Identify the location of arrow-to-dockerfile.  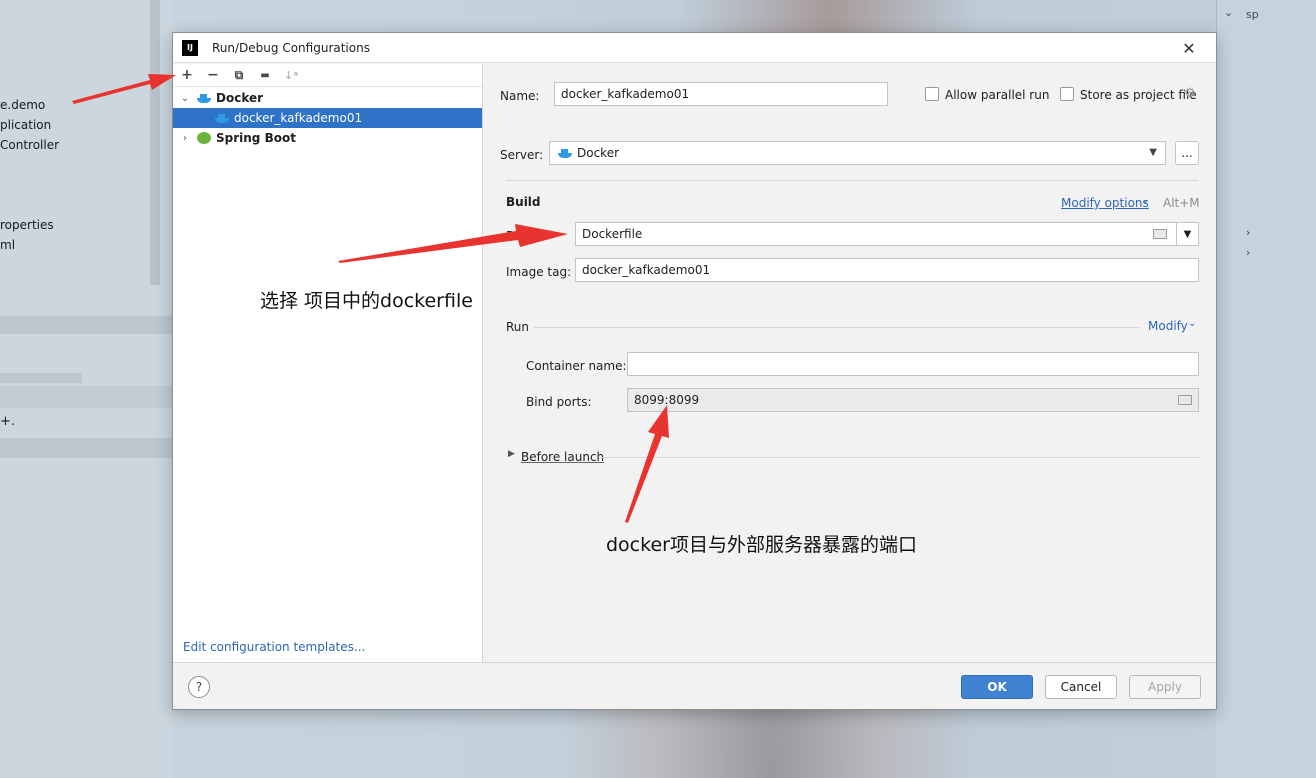
(453, 243).